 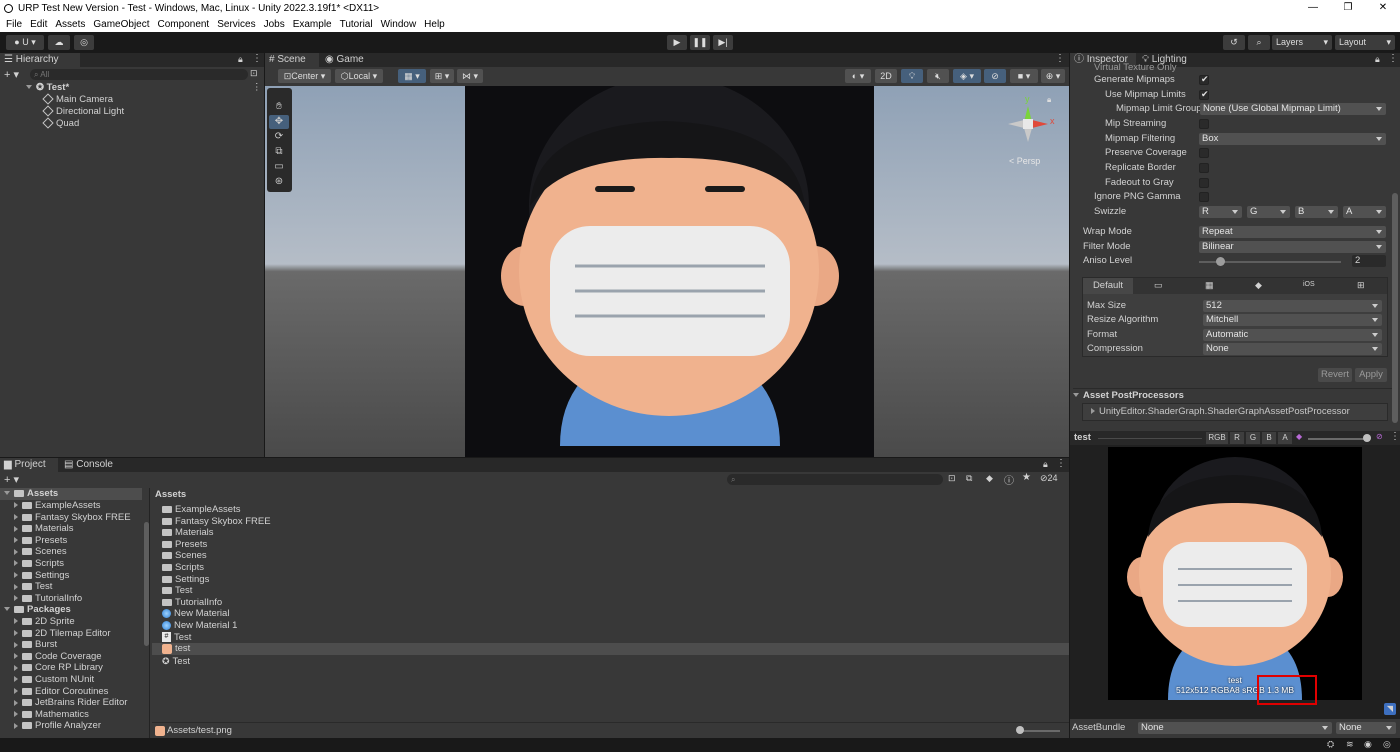 I want to click on menu-services: Services, so click(x=236, y=24).